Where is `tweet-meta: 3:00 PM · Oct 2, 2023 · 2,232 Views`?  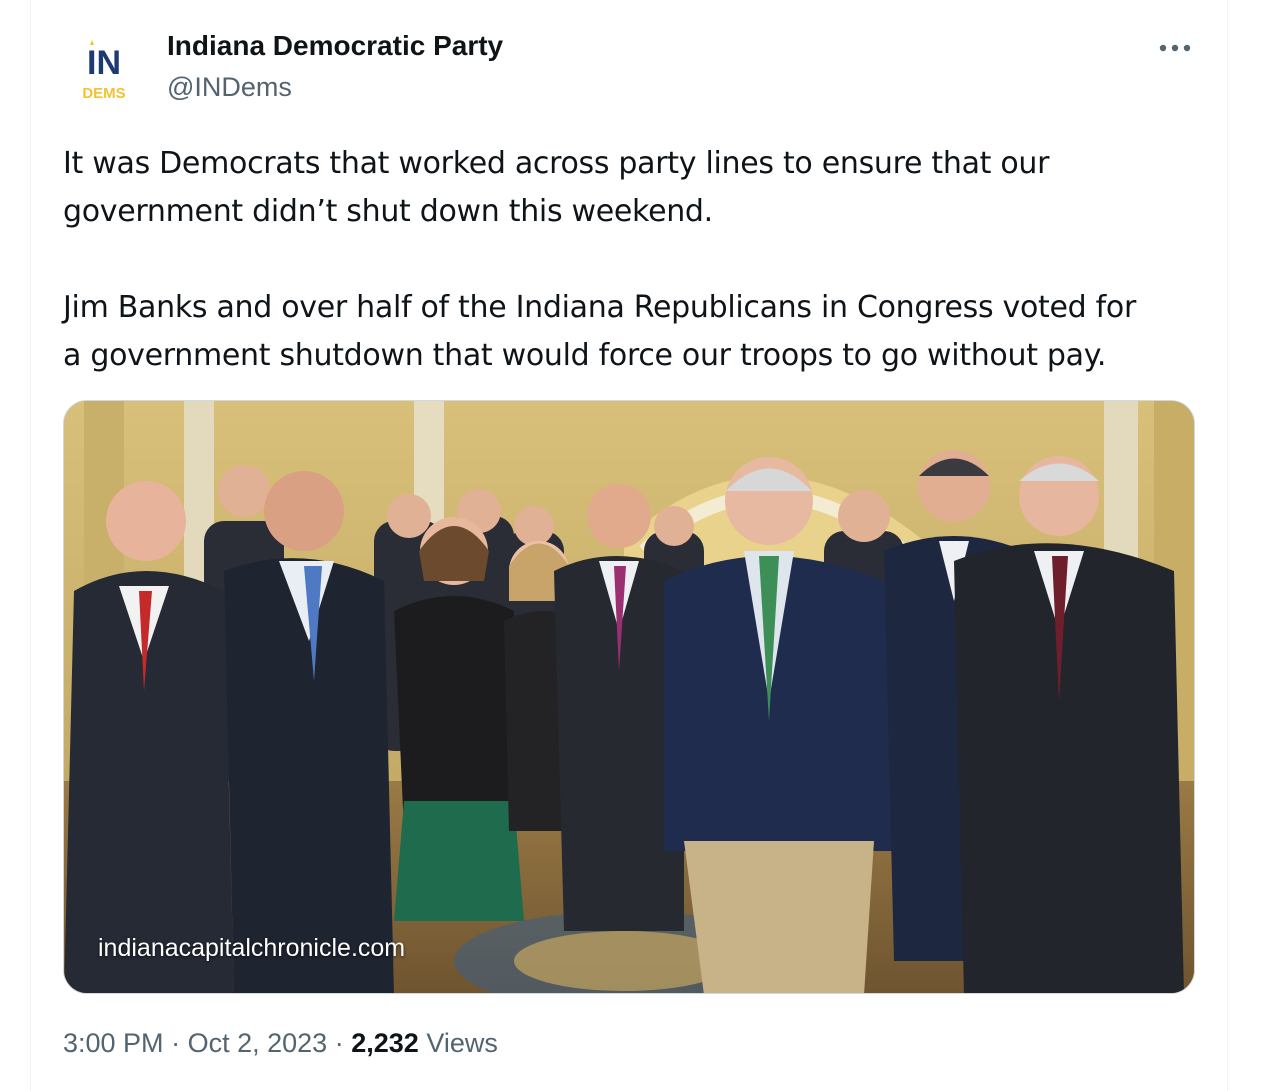
tweet-meta: 3:00 PM · Oct 2, 2023 · 2,232 Views is located at coordinates (280, 1043).